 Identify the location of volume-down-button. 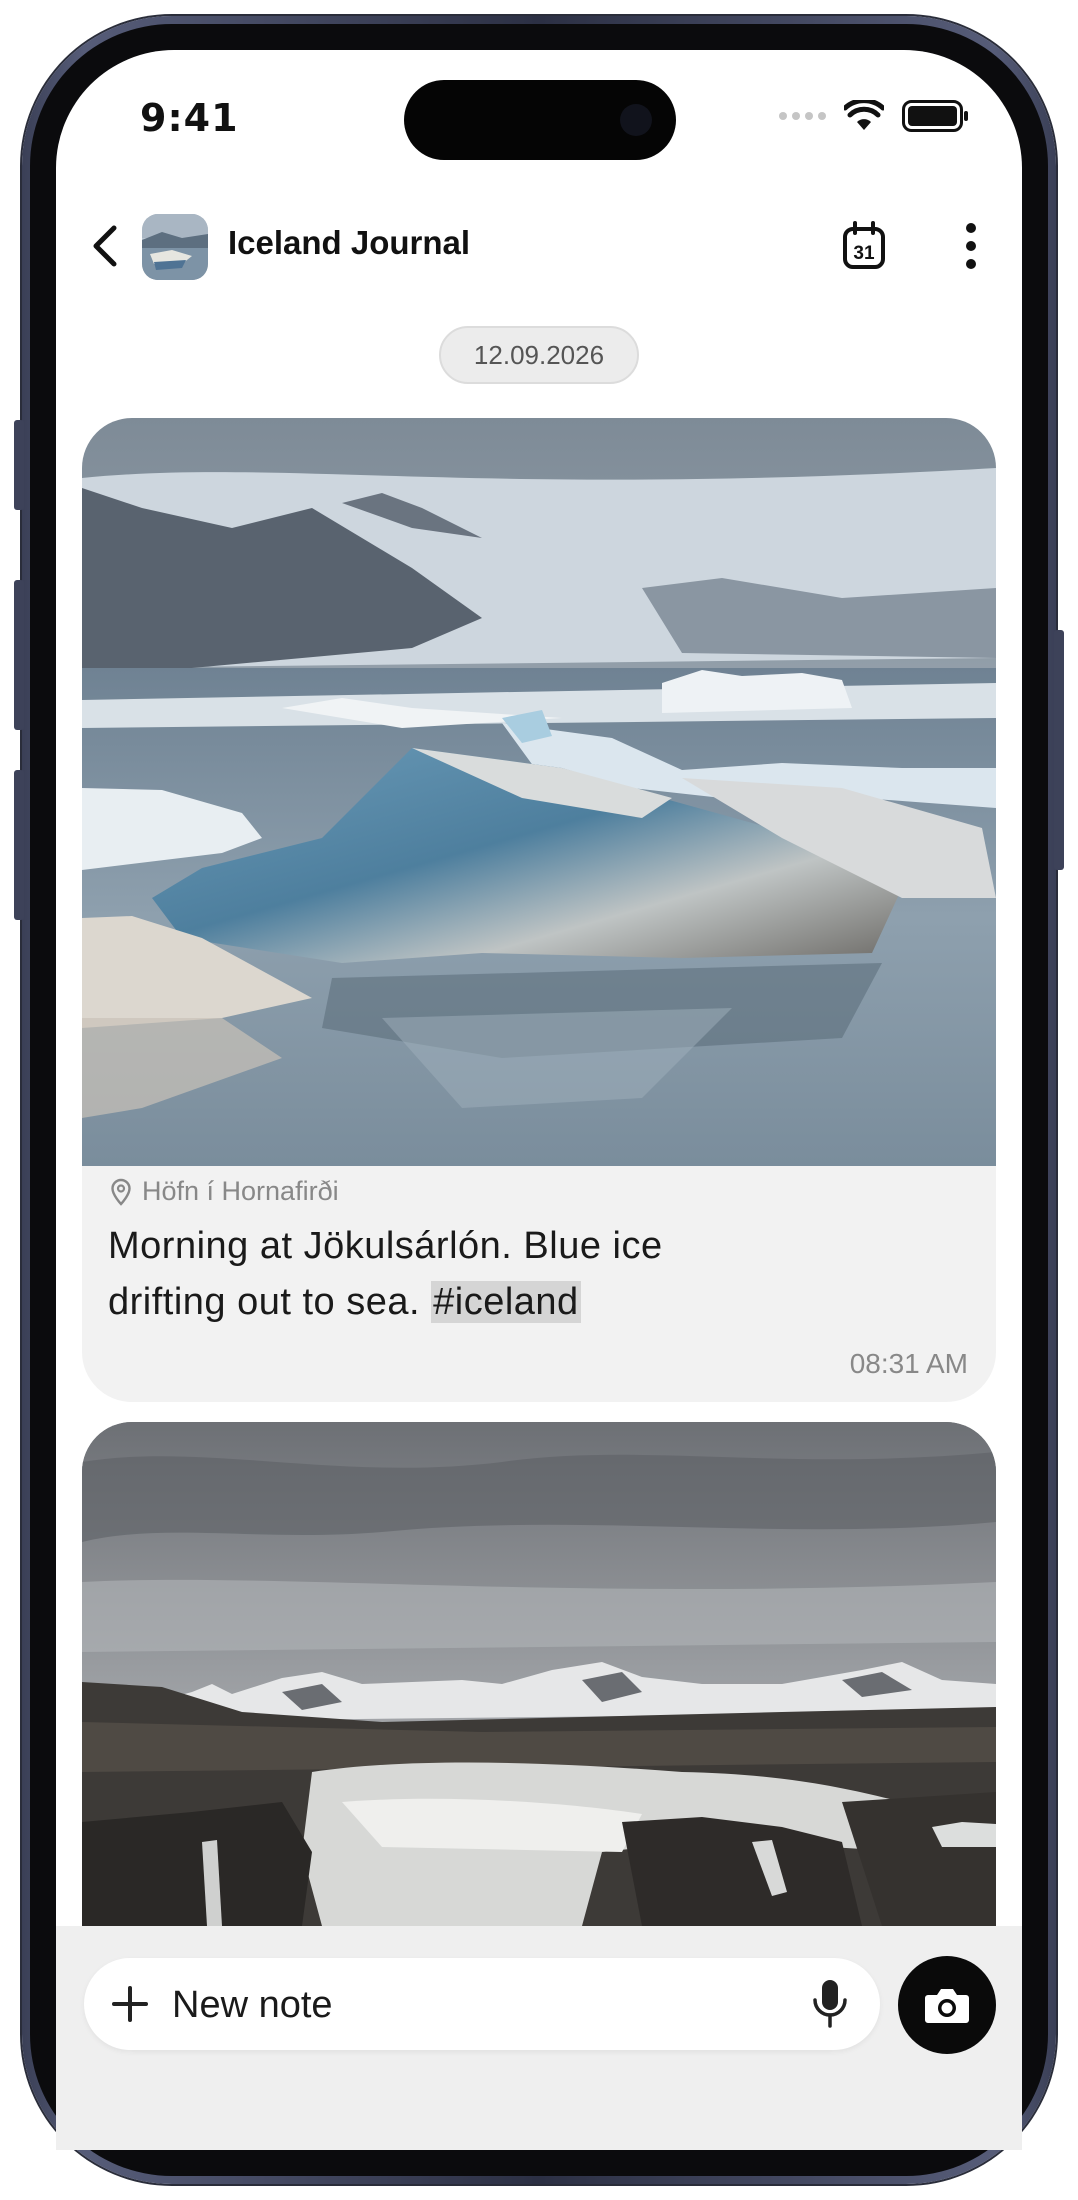
(19, 845).